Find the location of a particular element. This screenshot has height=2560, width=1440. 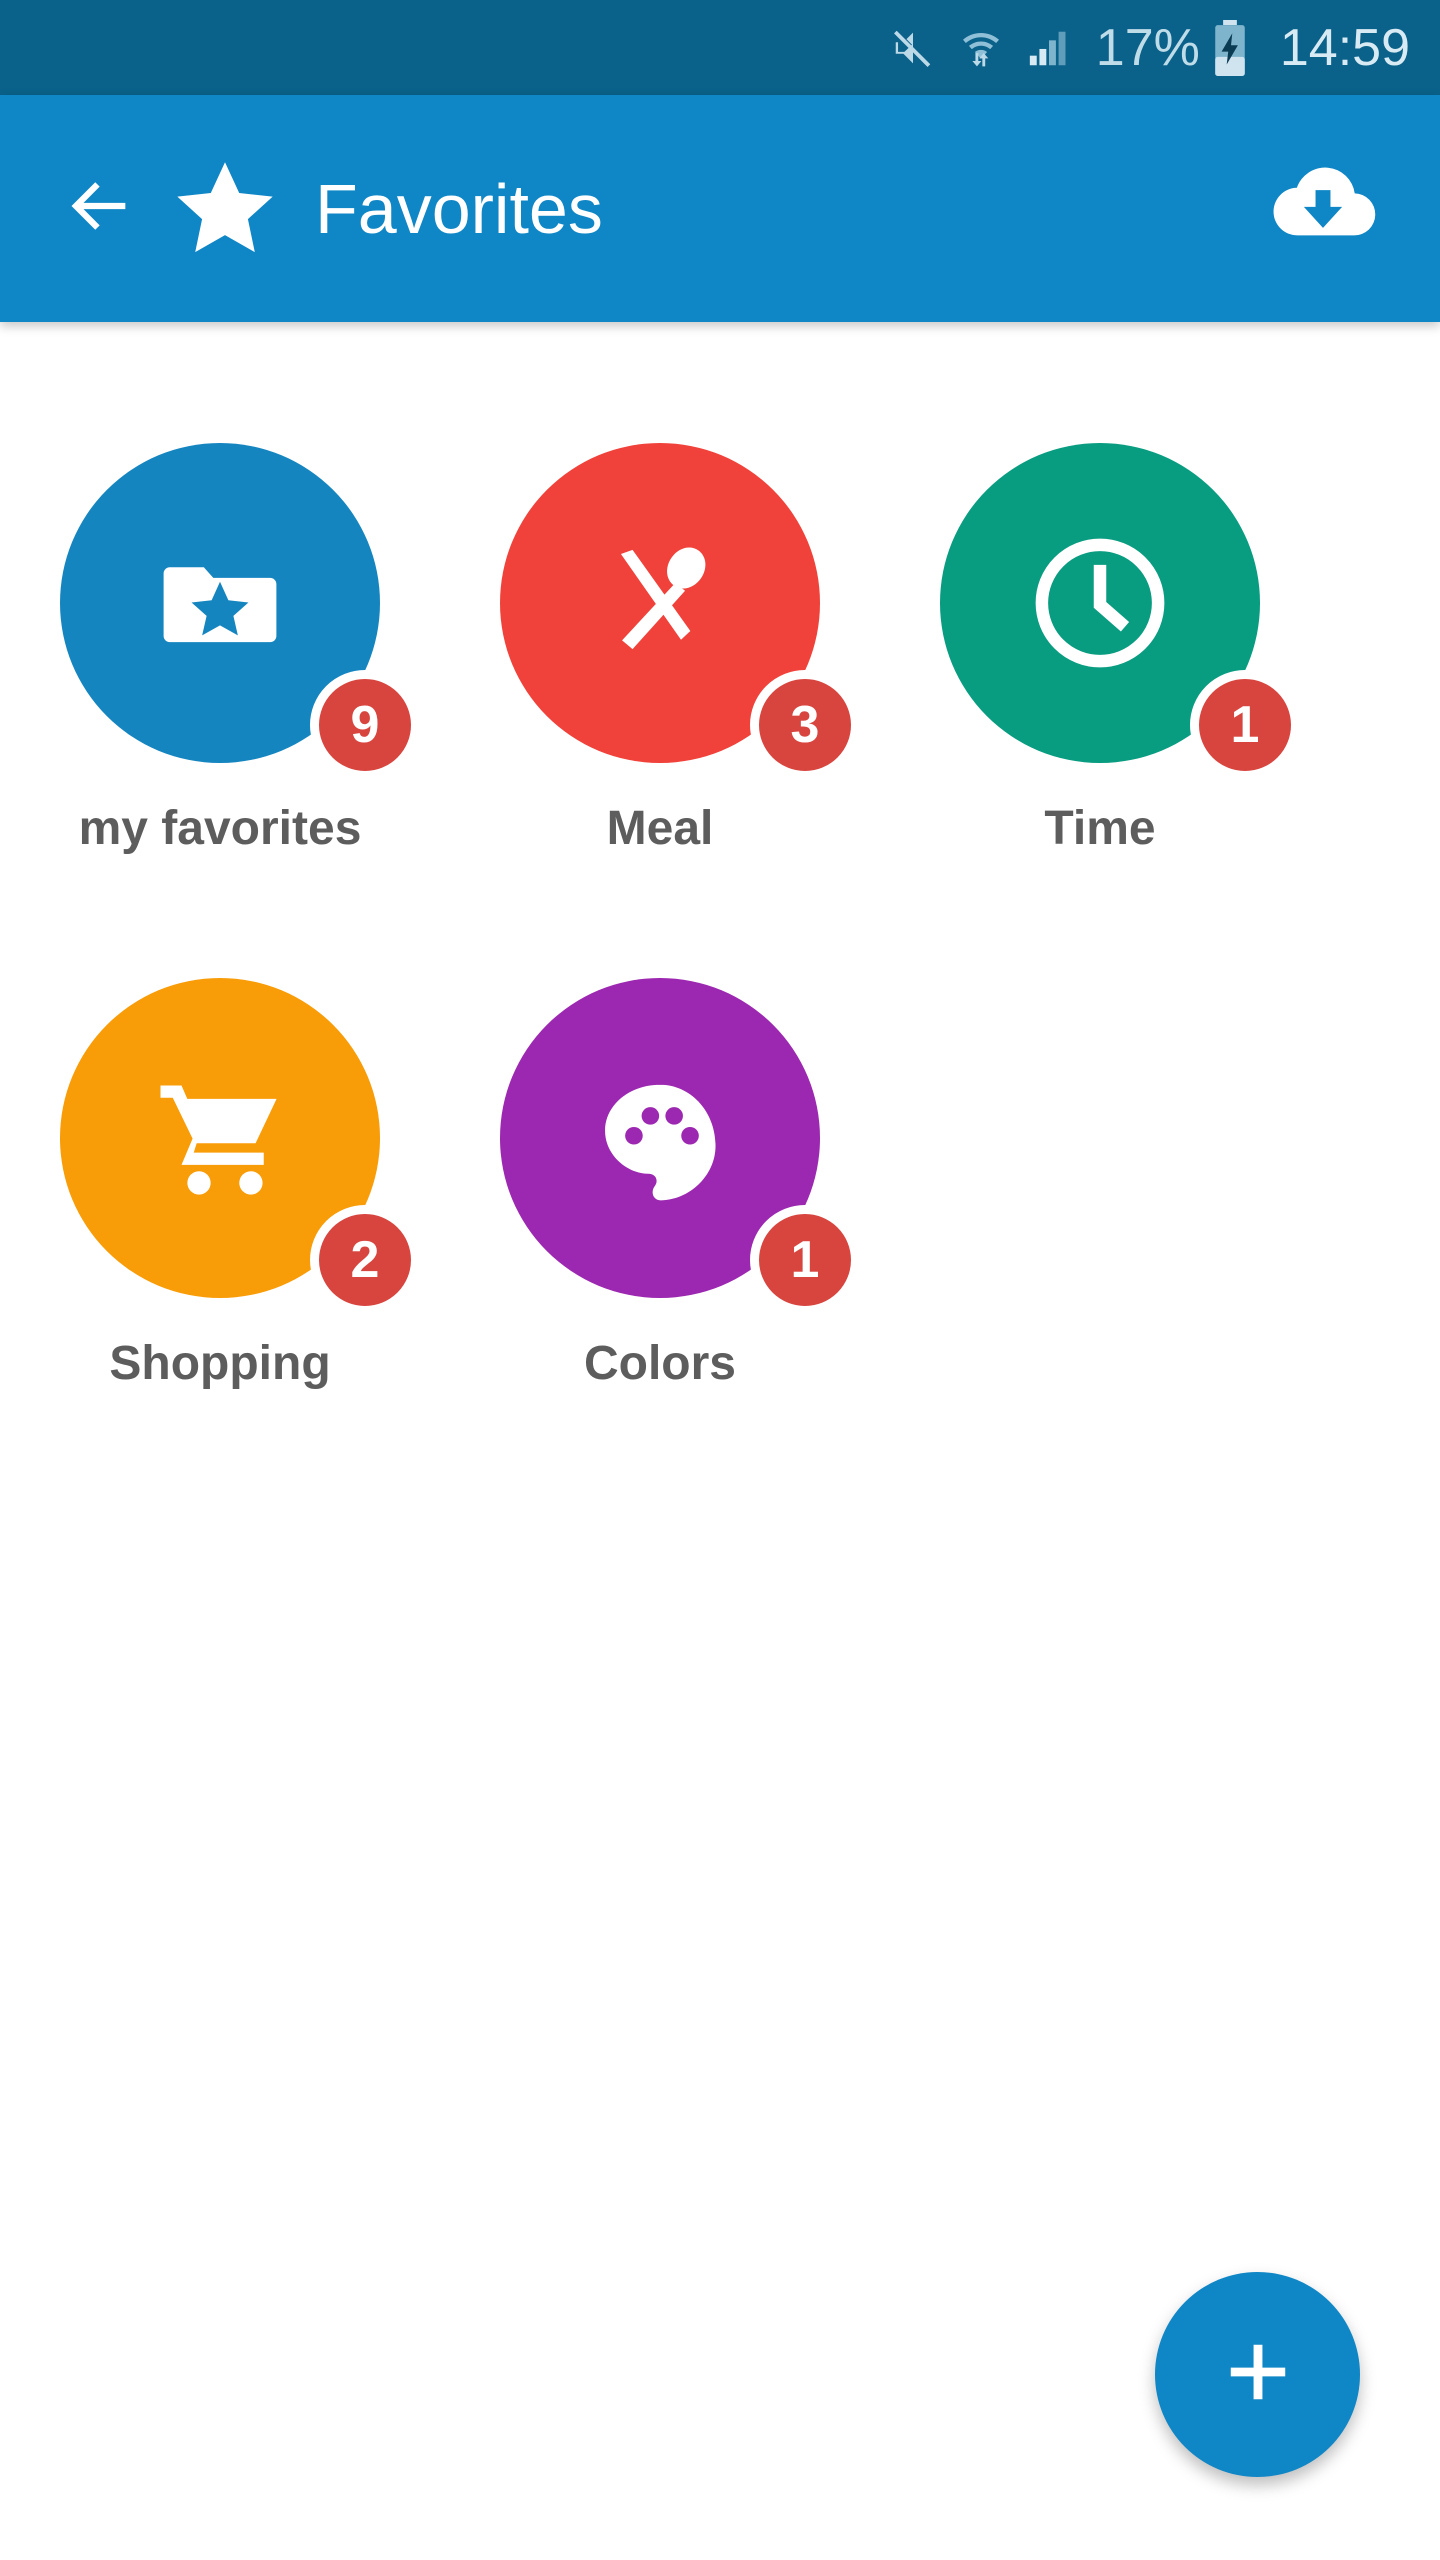

tile-label: my favorites is located at coordinates (220, 828).